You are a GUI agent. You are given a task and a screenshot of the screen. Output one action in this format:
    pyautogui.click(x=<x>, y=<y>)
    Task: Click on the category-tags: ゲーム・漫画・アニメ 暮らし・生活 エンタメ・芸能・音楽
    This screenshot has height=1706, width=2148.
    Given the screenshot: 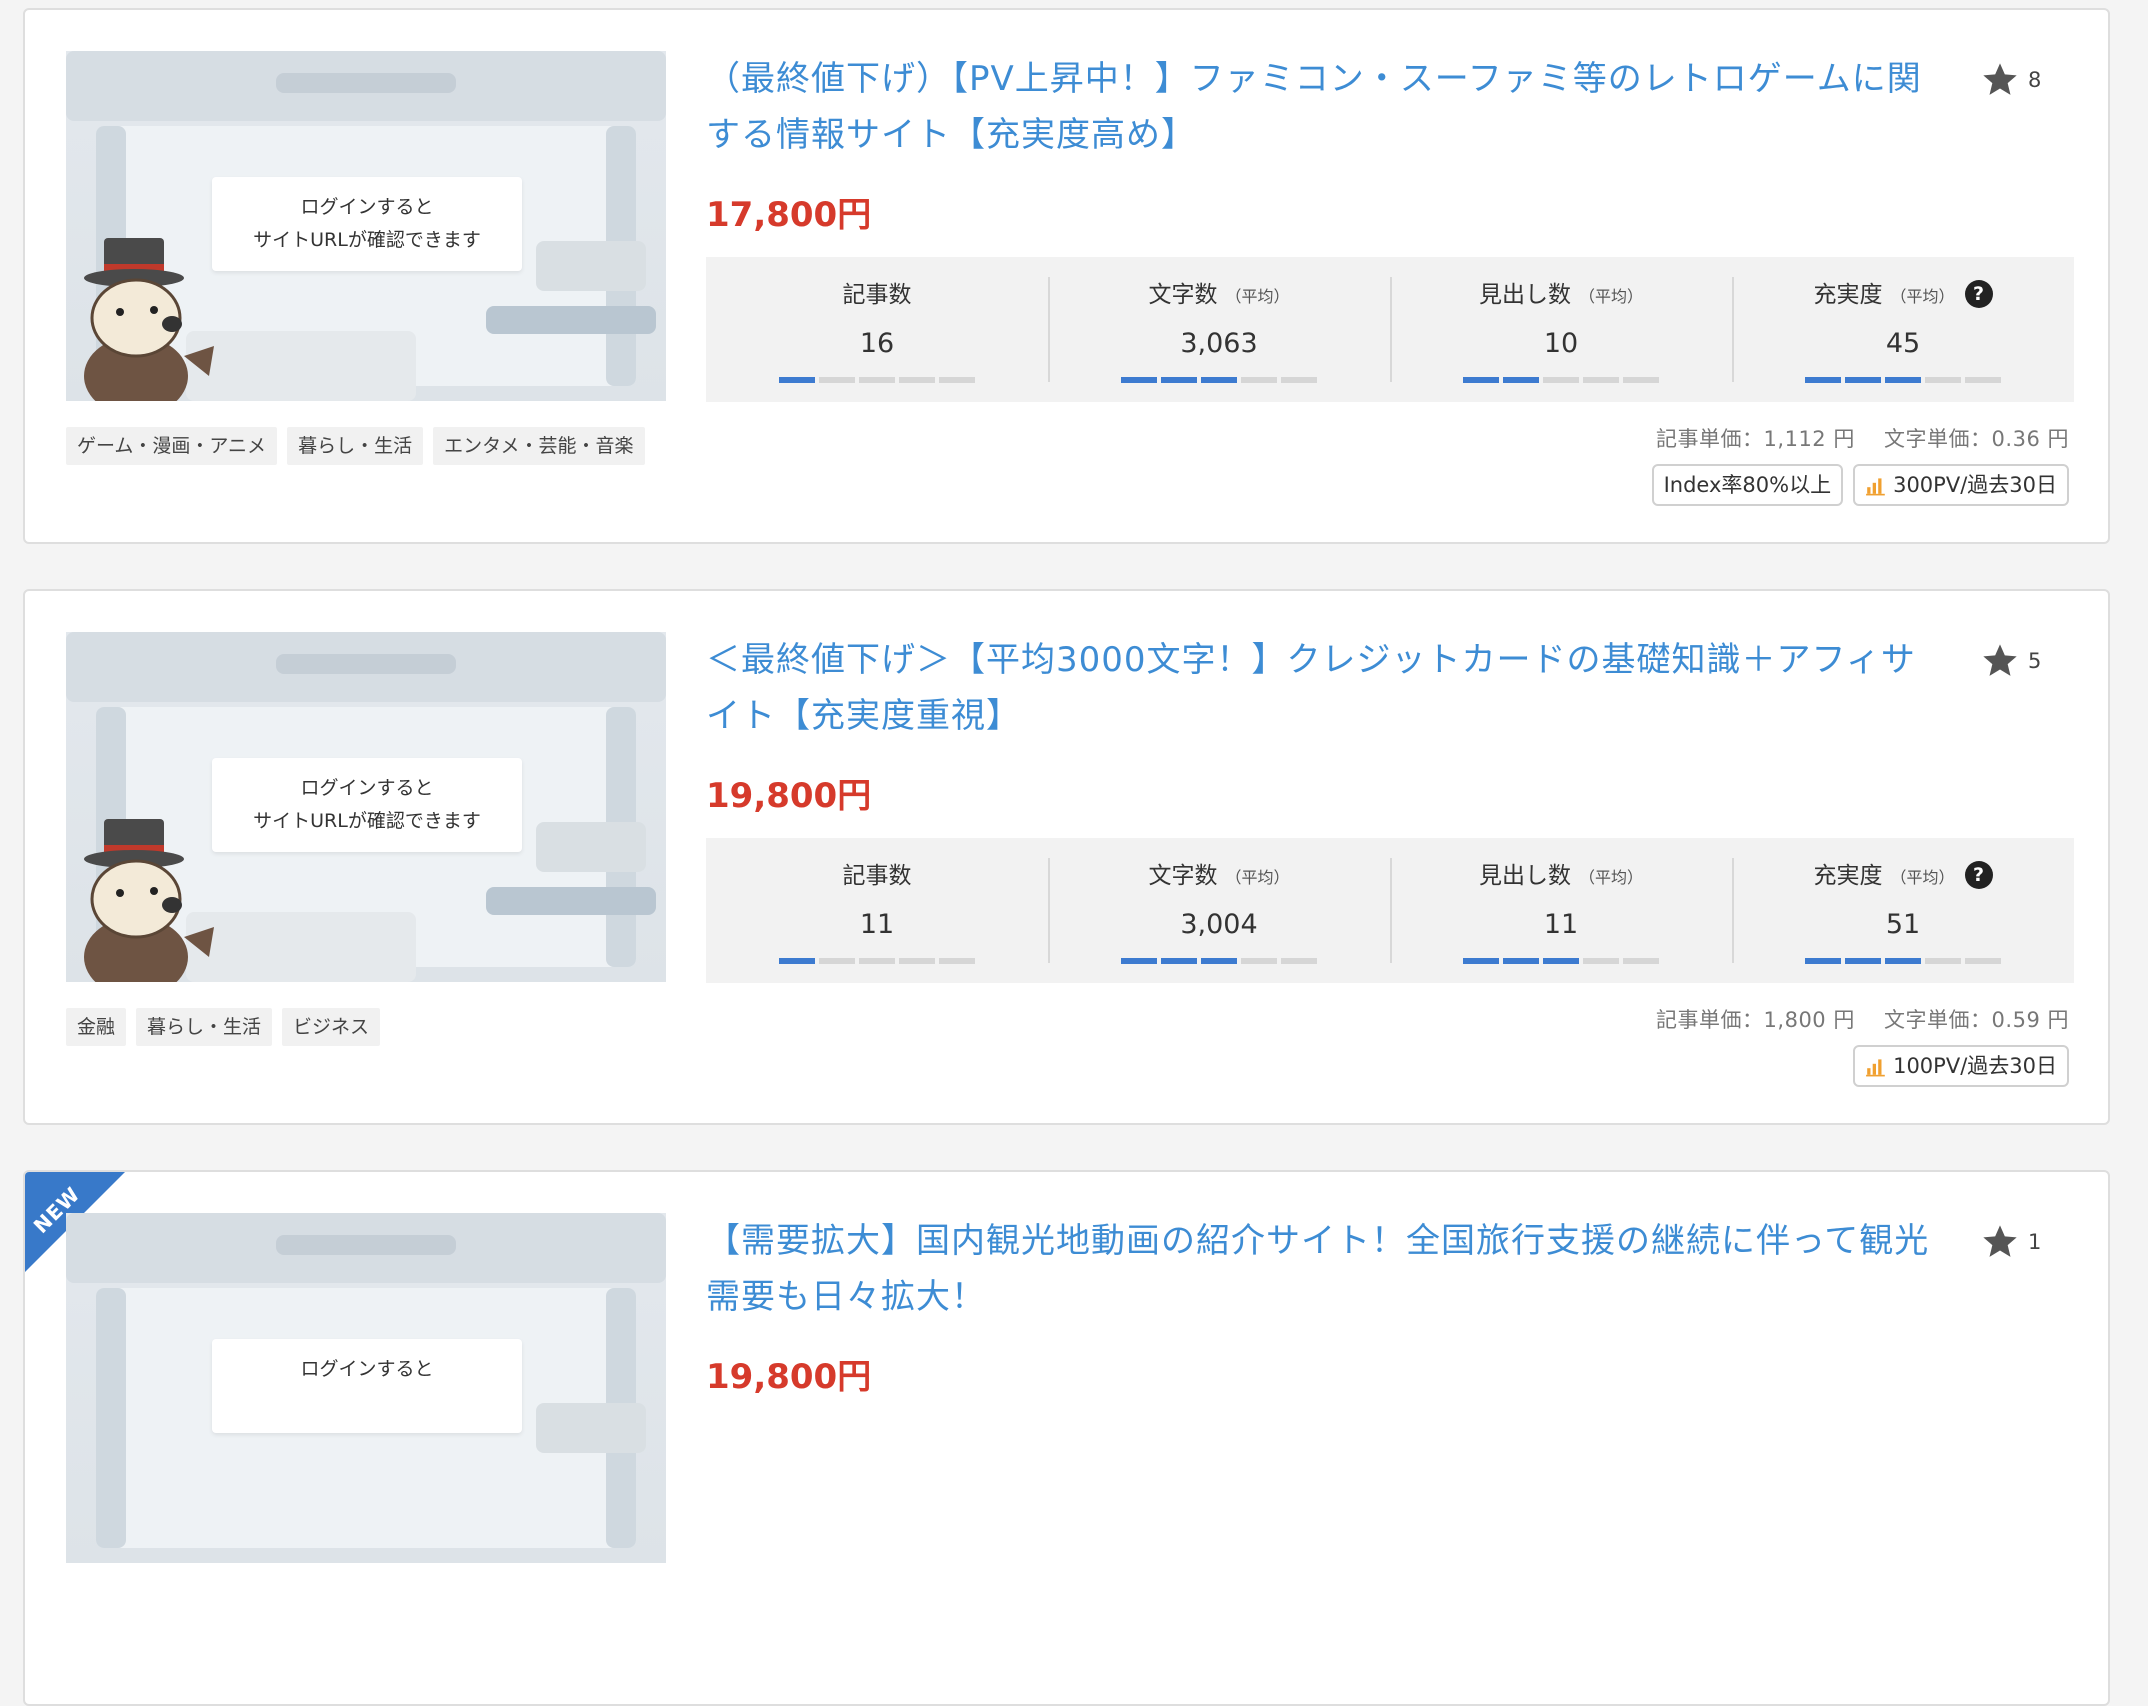 What is the action you would take?
    pyautogui.click(x=355, y=446)
    